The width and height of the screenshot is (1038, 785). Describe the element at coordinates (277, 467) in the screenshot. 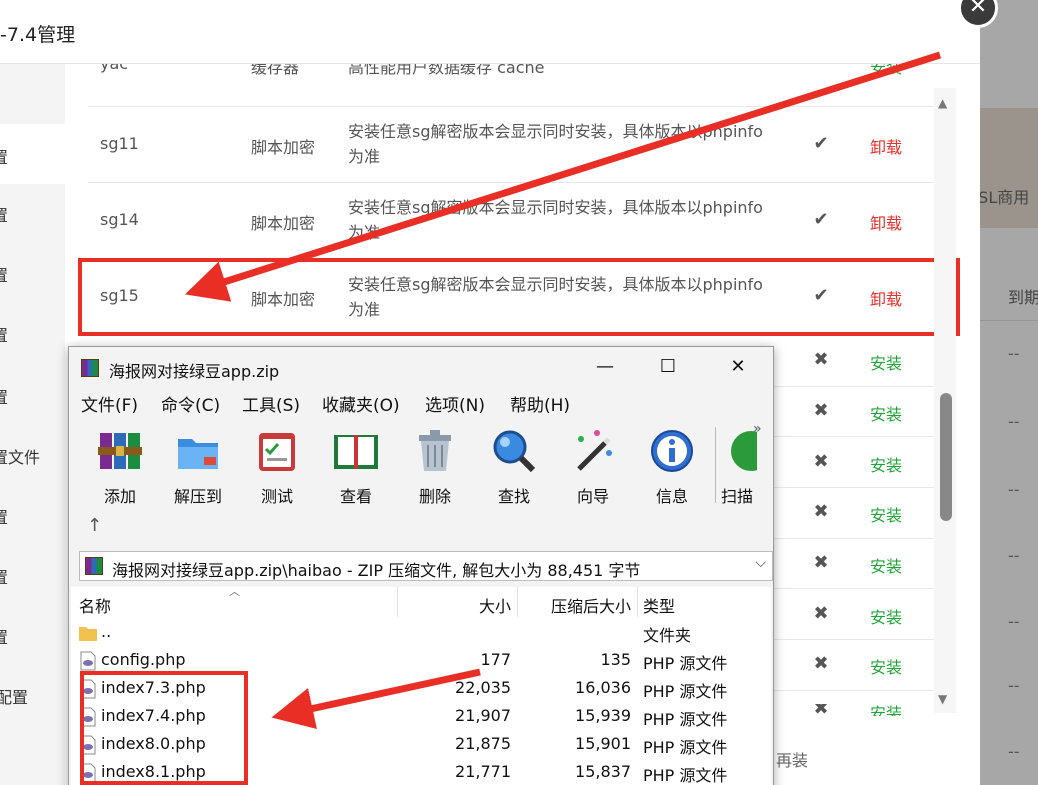

I see `tool-test: 测试` at that location.